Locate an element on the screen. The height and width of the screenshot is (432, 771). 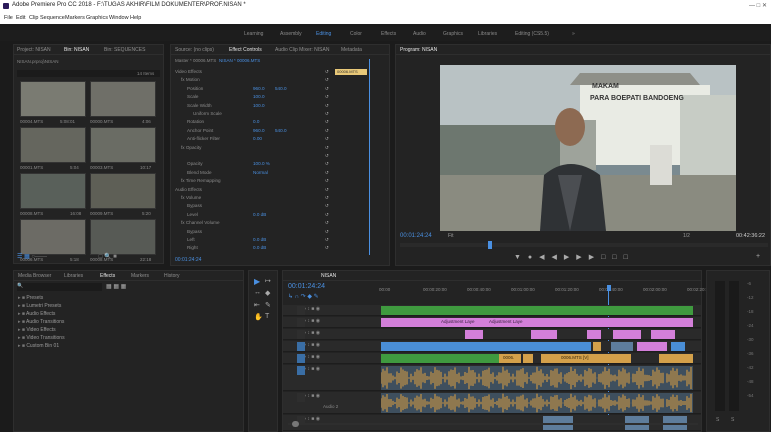
transport-controls: ▼●◀◀▶▶▶□□□ is located at coordinates (574, 257).